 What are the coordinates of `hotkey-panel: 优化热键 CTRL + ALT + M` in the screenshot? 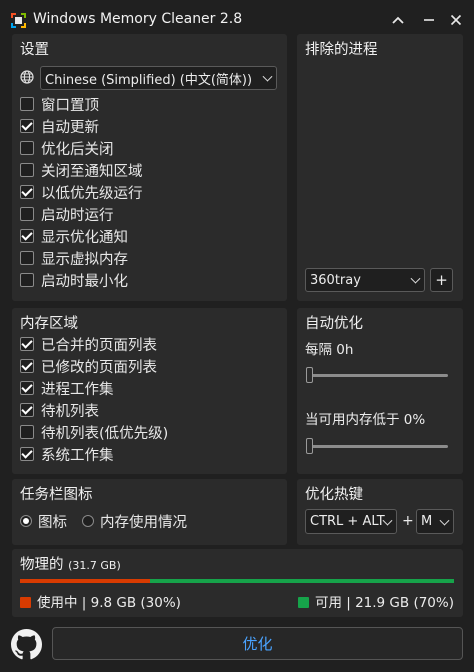 It's located at (380, 512).